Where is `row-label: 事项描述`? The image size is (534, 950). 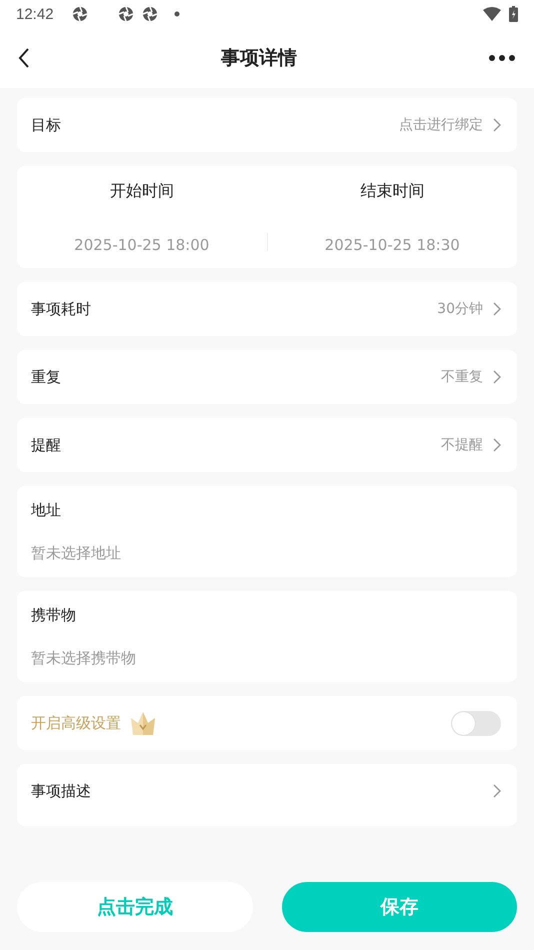
row-label: 事项描述 is located at coordinates (61, 791).